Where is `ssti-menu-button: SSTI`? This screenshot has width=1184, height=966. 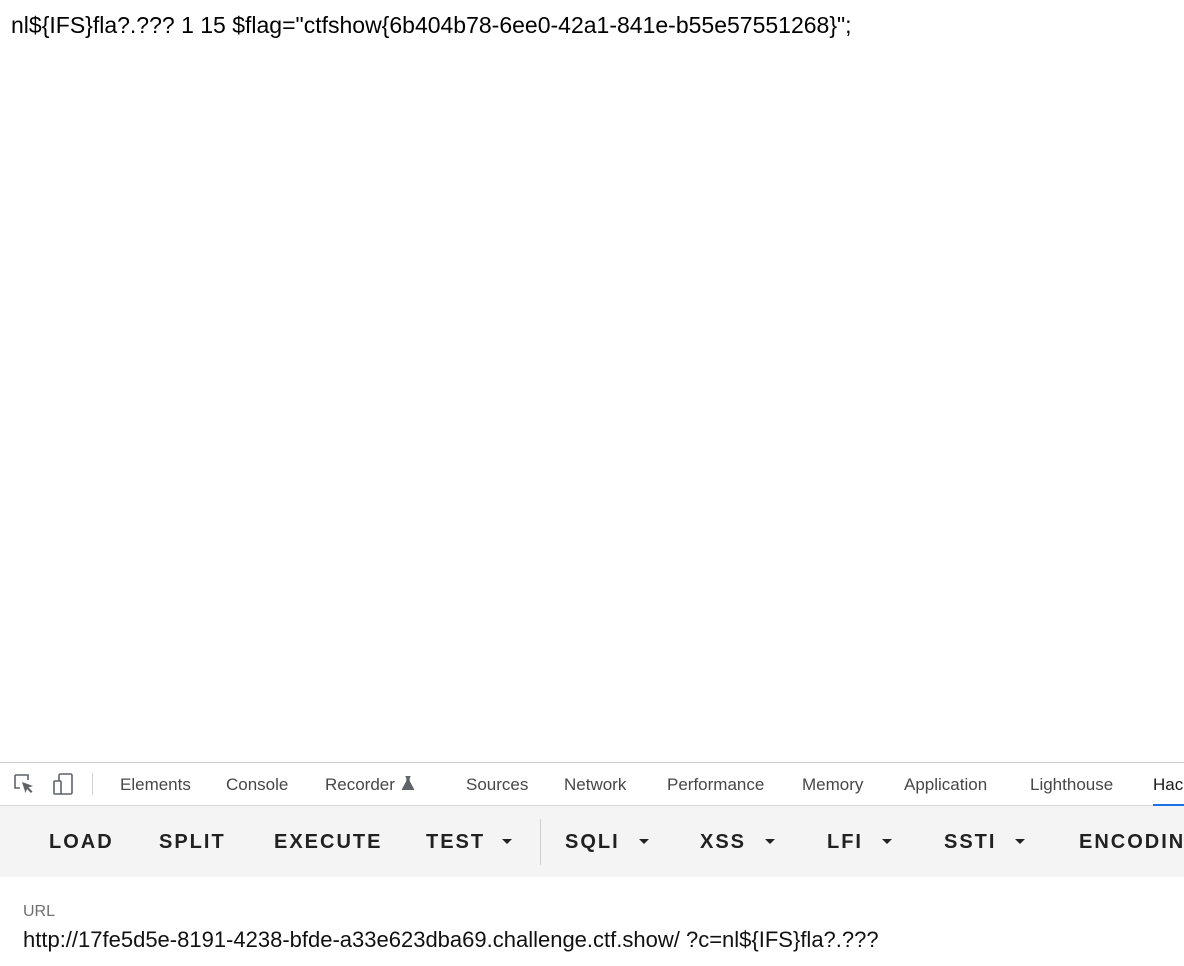 ssti-menu-button: SSTI is located at coordinates (985, 841).